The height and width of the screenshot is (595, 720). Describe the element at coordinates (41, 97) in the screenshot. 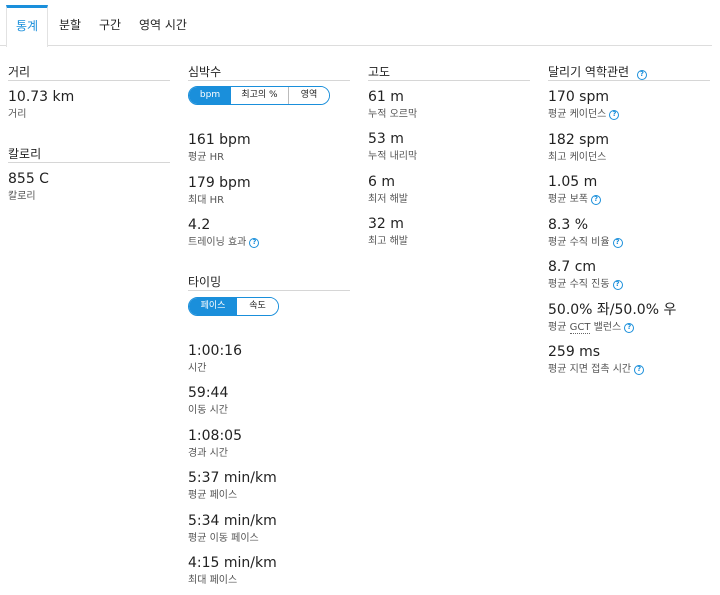

I see `distance-value: 10.73 km` at that location.